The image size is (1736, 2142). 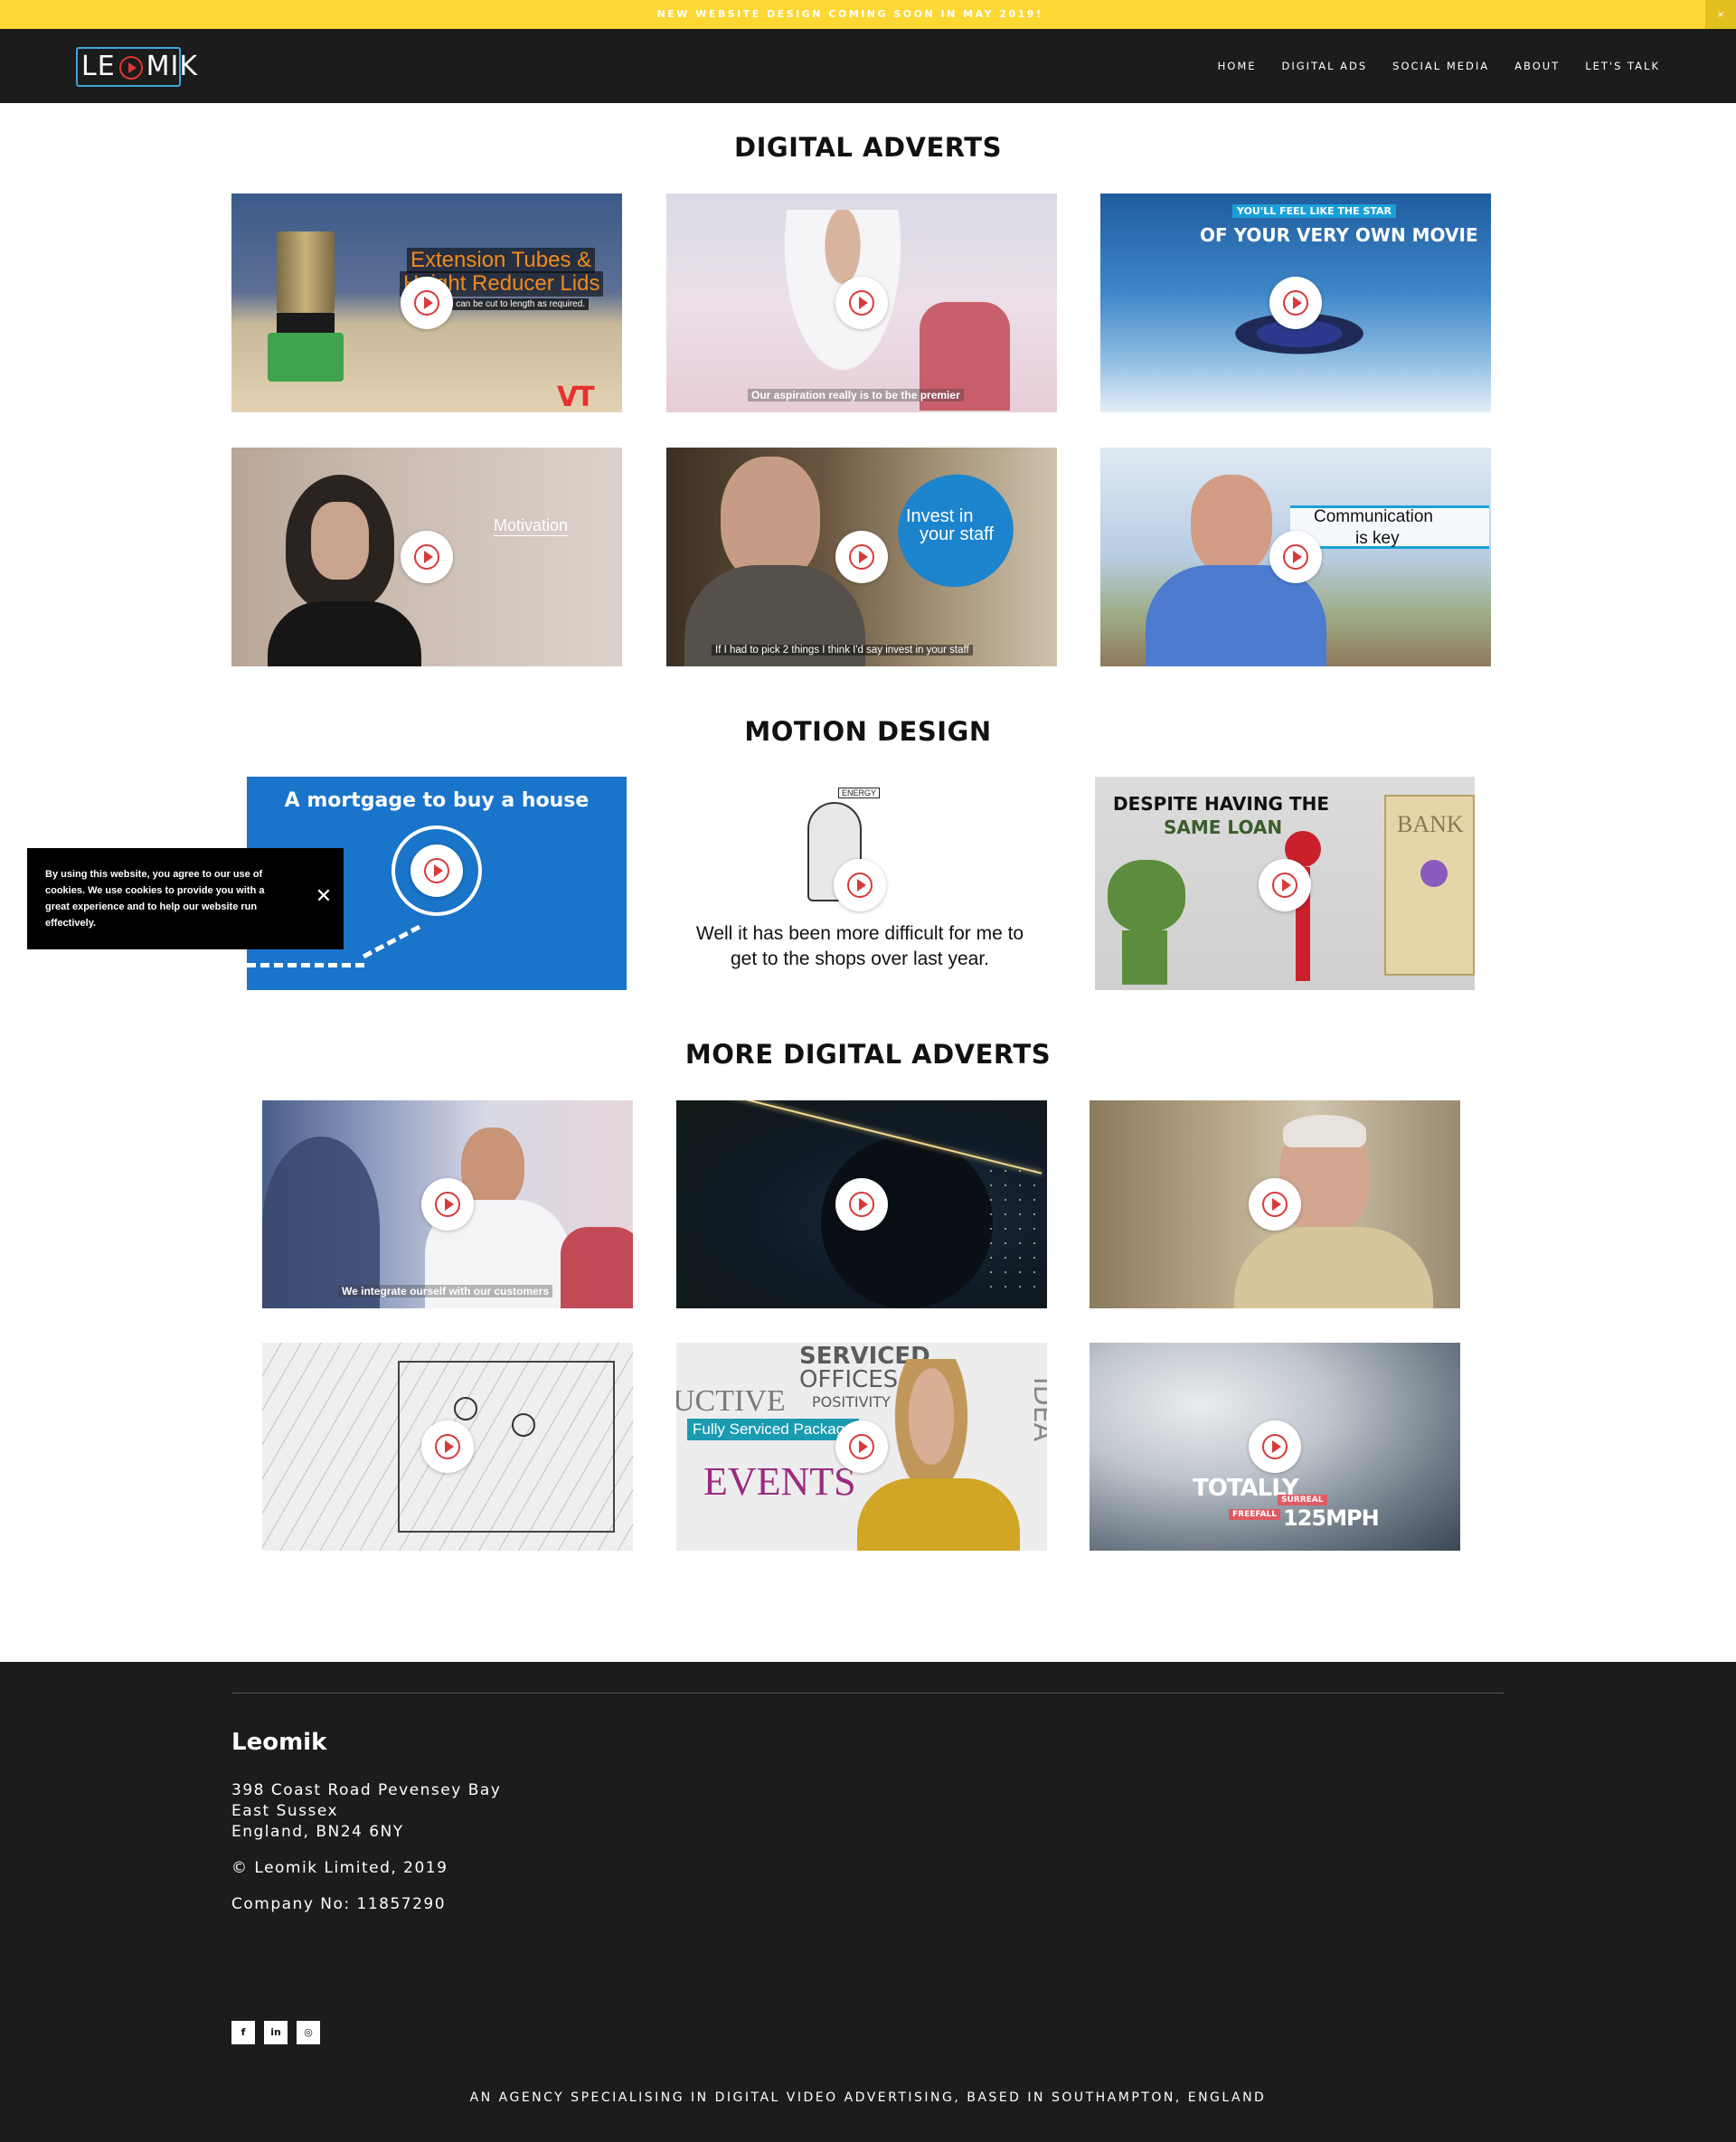 I want to click on vt-logo: VT, so click(x=576, y=397).